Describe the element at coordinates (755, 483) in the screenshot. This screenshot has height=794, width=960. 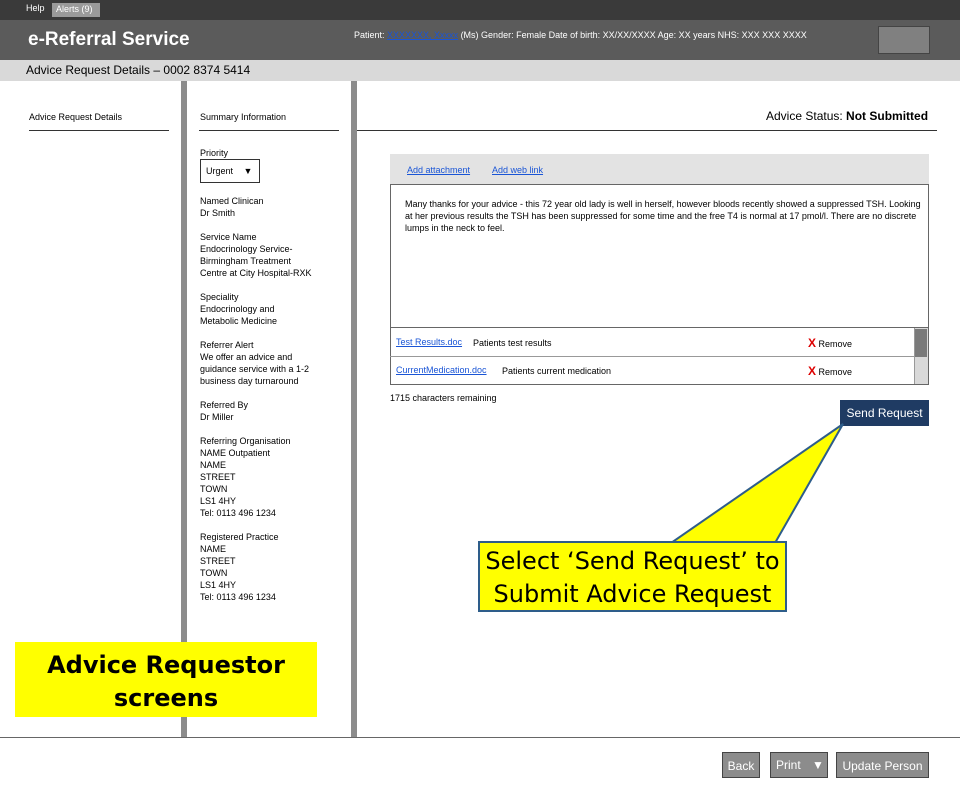
I see `callout-arrow` at that location.